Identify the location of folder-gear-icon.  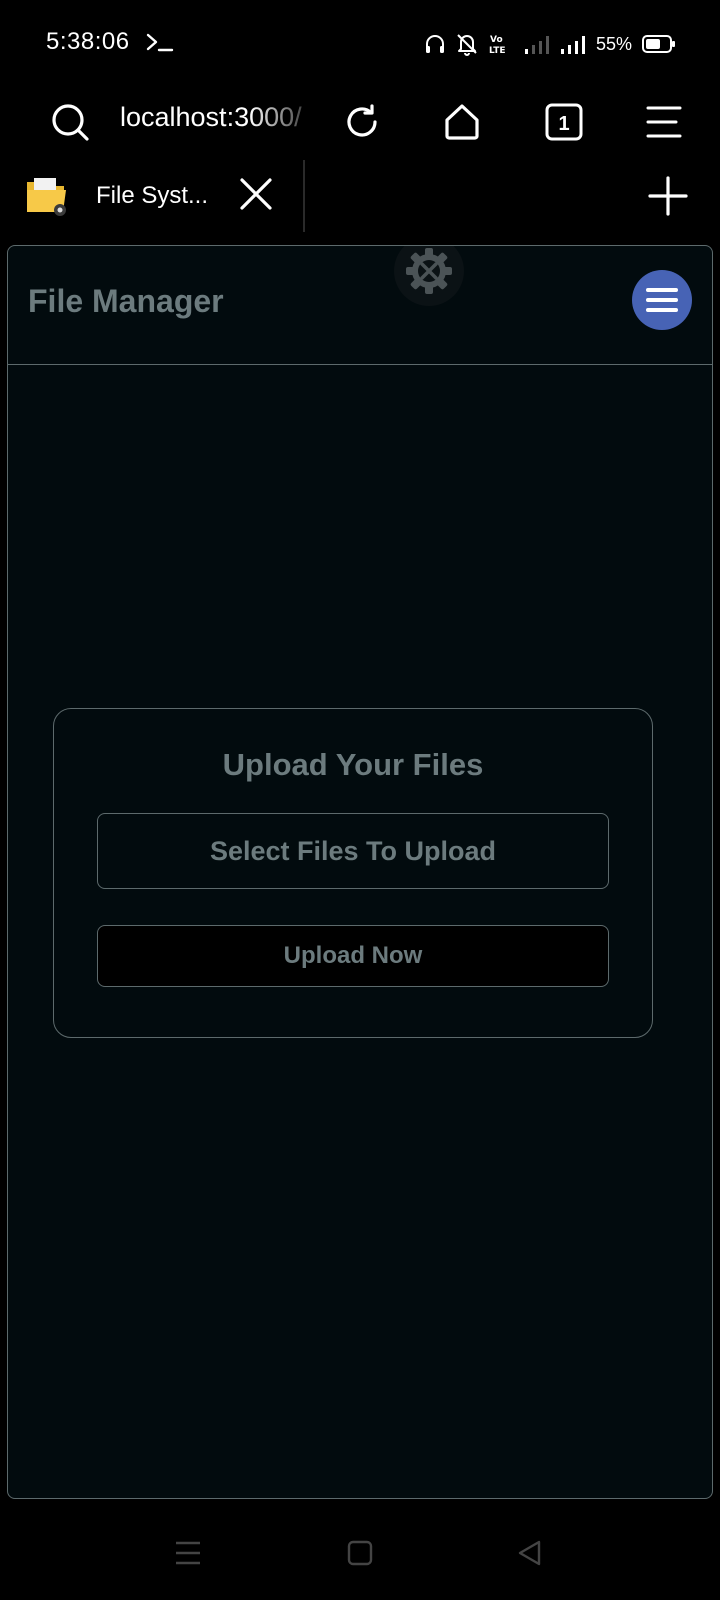
(46, 197).